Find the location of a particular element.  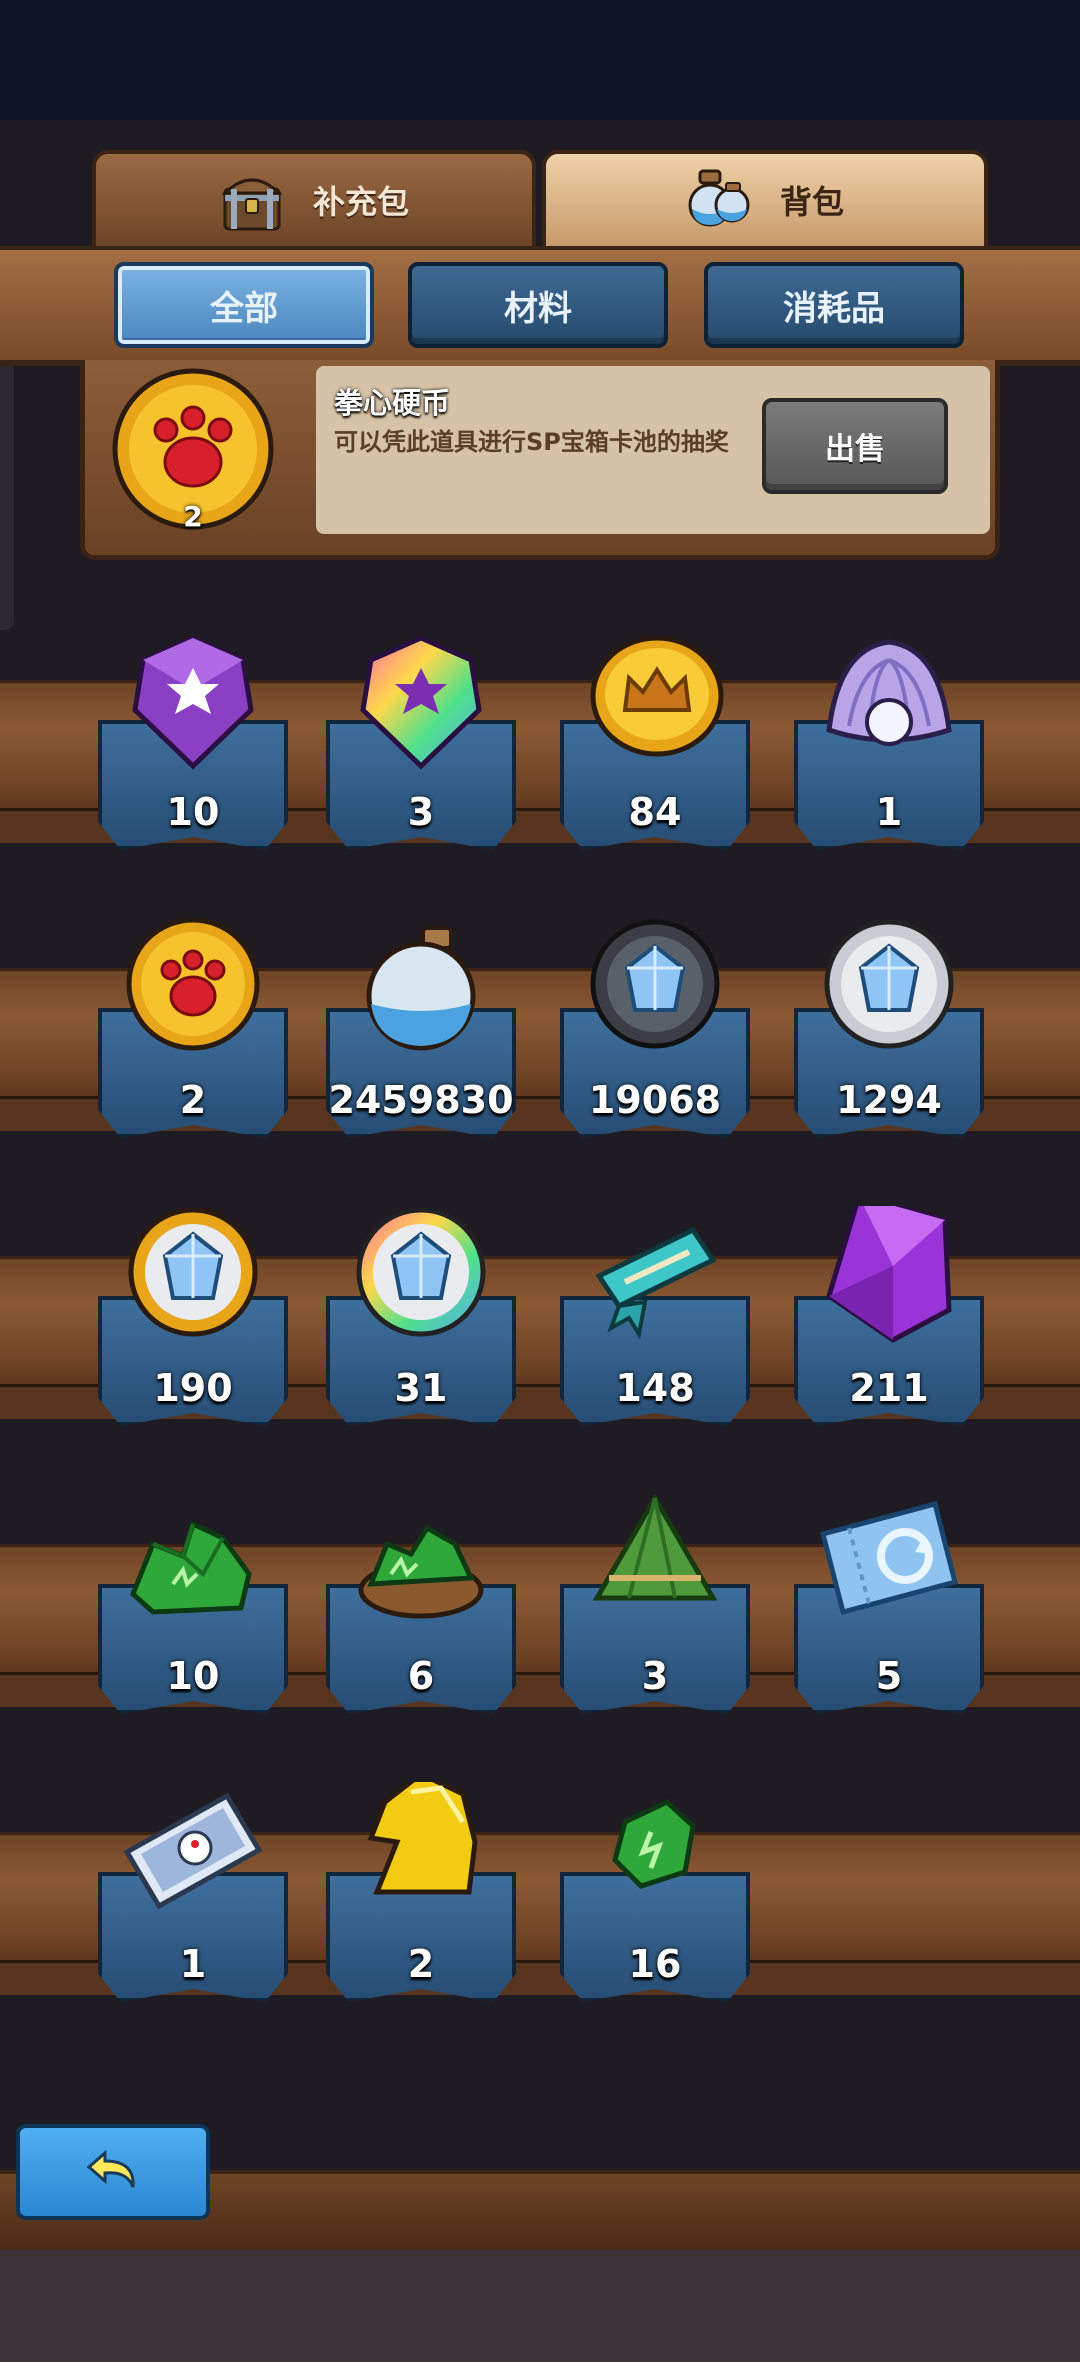

filter-materials-button: 材料 is located at coordinates (538, 305).